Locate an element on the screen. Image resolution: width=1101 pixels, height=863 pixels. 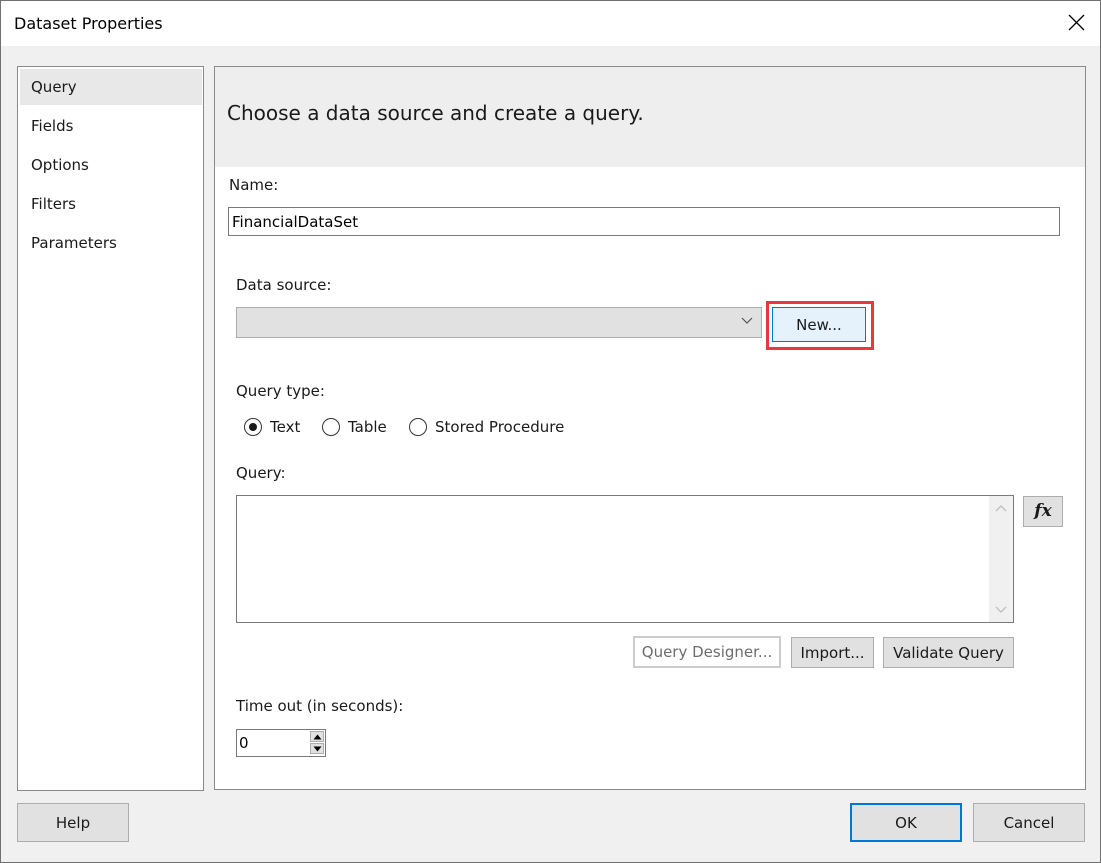
help-button: Help is located at coordinates (73, 822).